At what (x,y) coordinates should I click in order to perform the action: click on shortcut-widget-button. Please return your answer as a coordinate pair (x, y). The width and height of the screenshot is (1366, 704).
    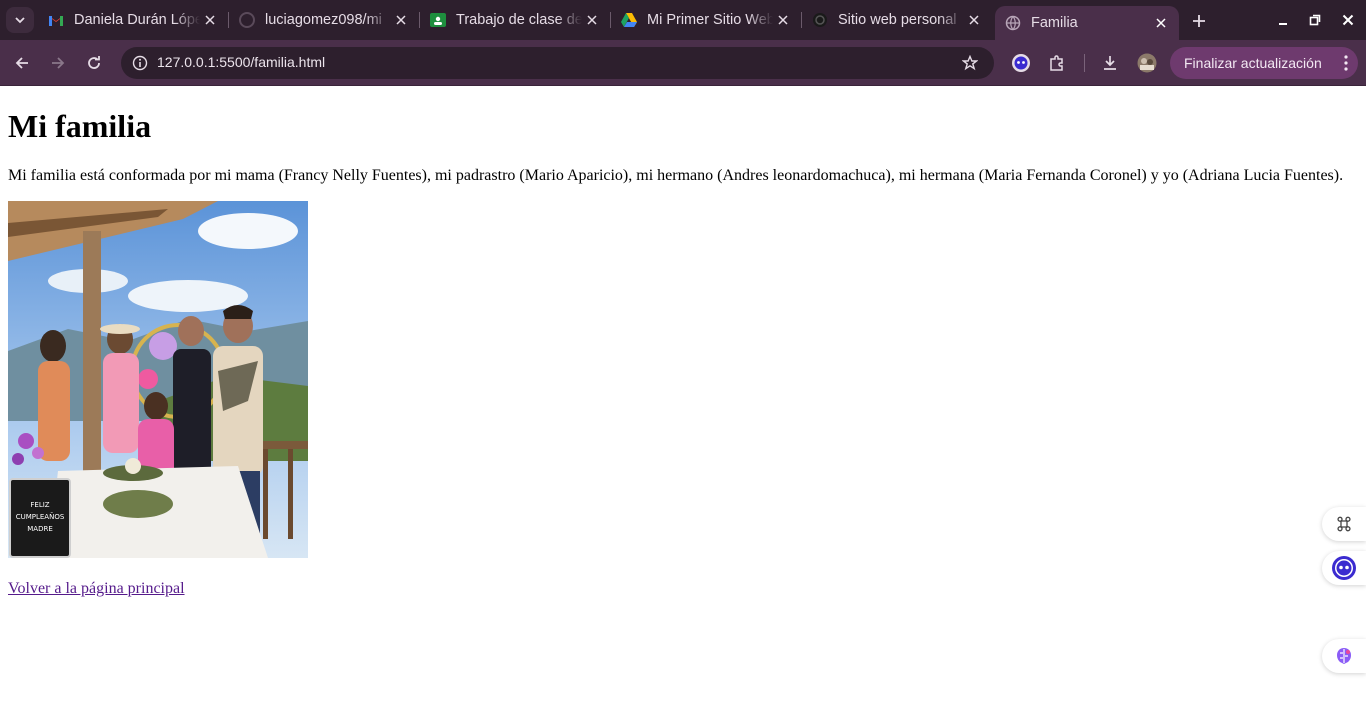
    Looking at the image, I should click on (1344, 524).